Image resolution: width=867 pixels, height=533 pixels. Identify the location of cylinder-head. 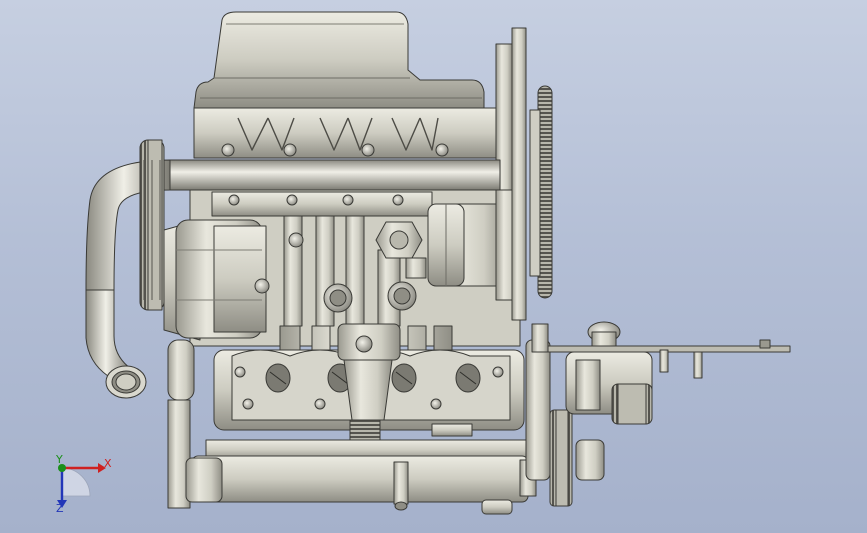
(352, 133).